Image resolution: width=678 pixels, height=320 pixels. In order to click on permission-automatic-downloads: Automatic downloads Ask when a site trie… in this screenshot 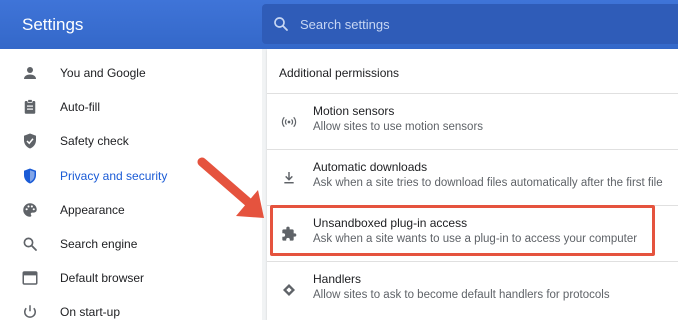, I will do `click(472, 177)`.